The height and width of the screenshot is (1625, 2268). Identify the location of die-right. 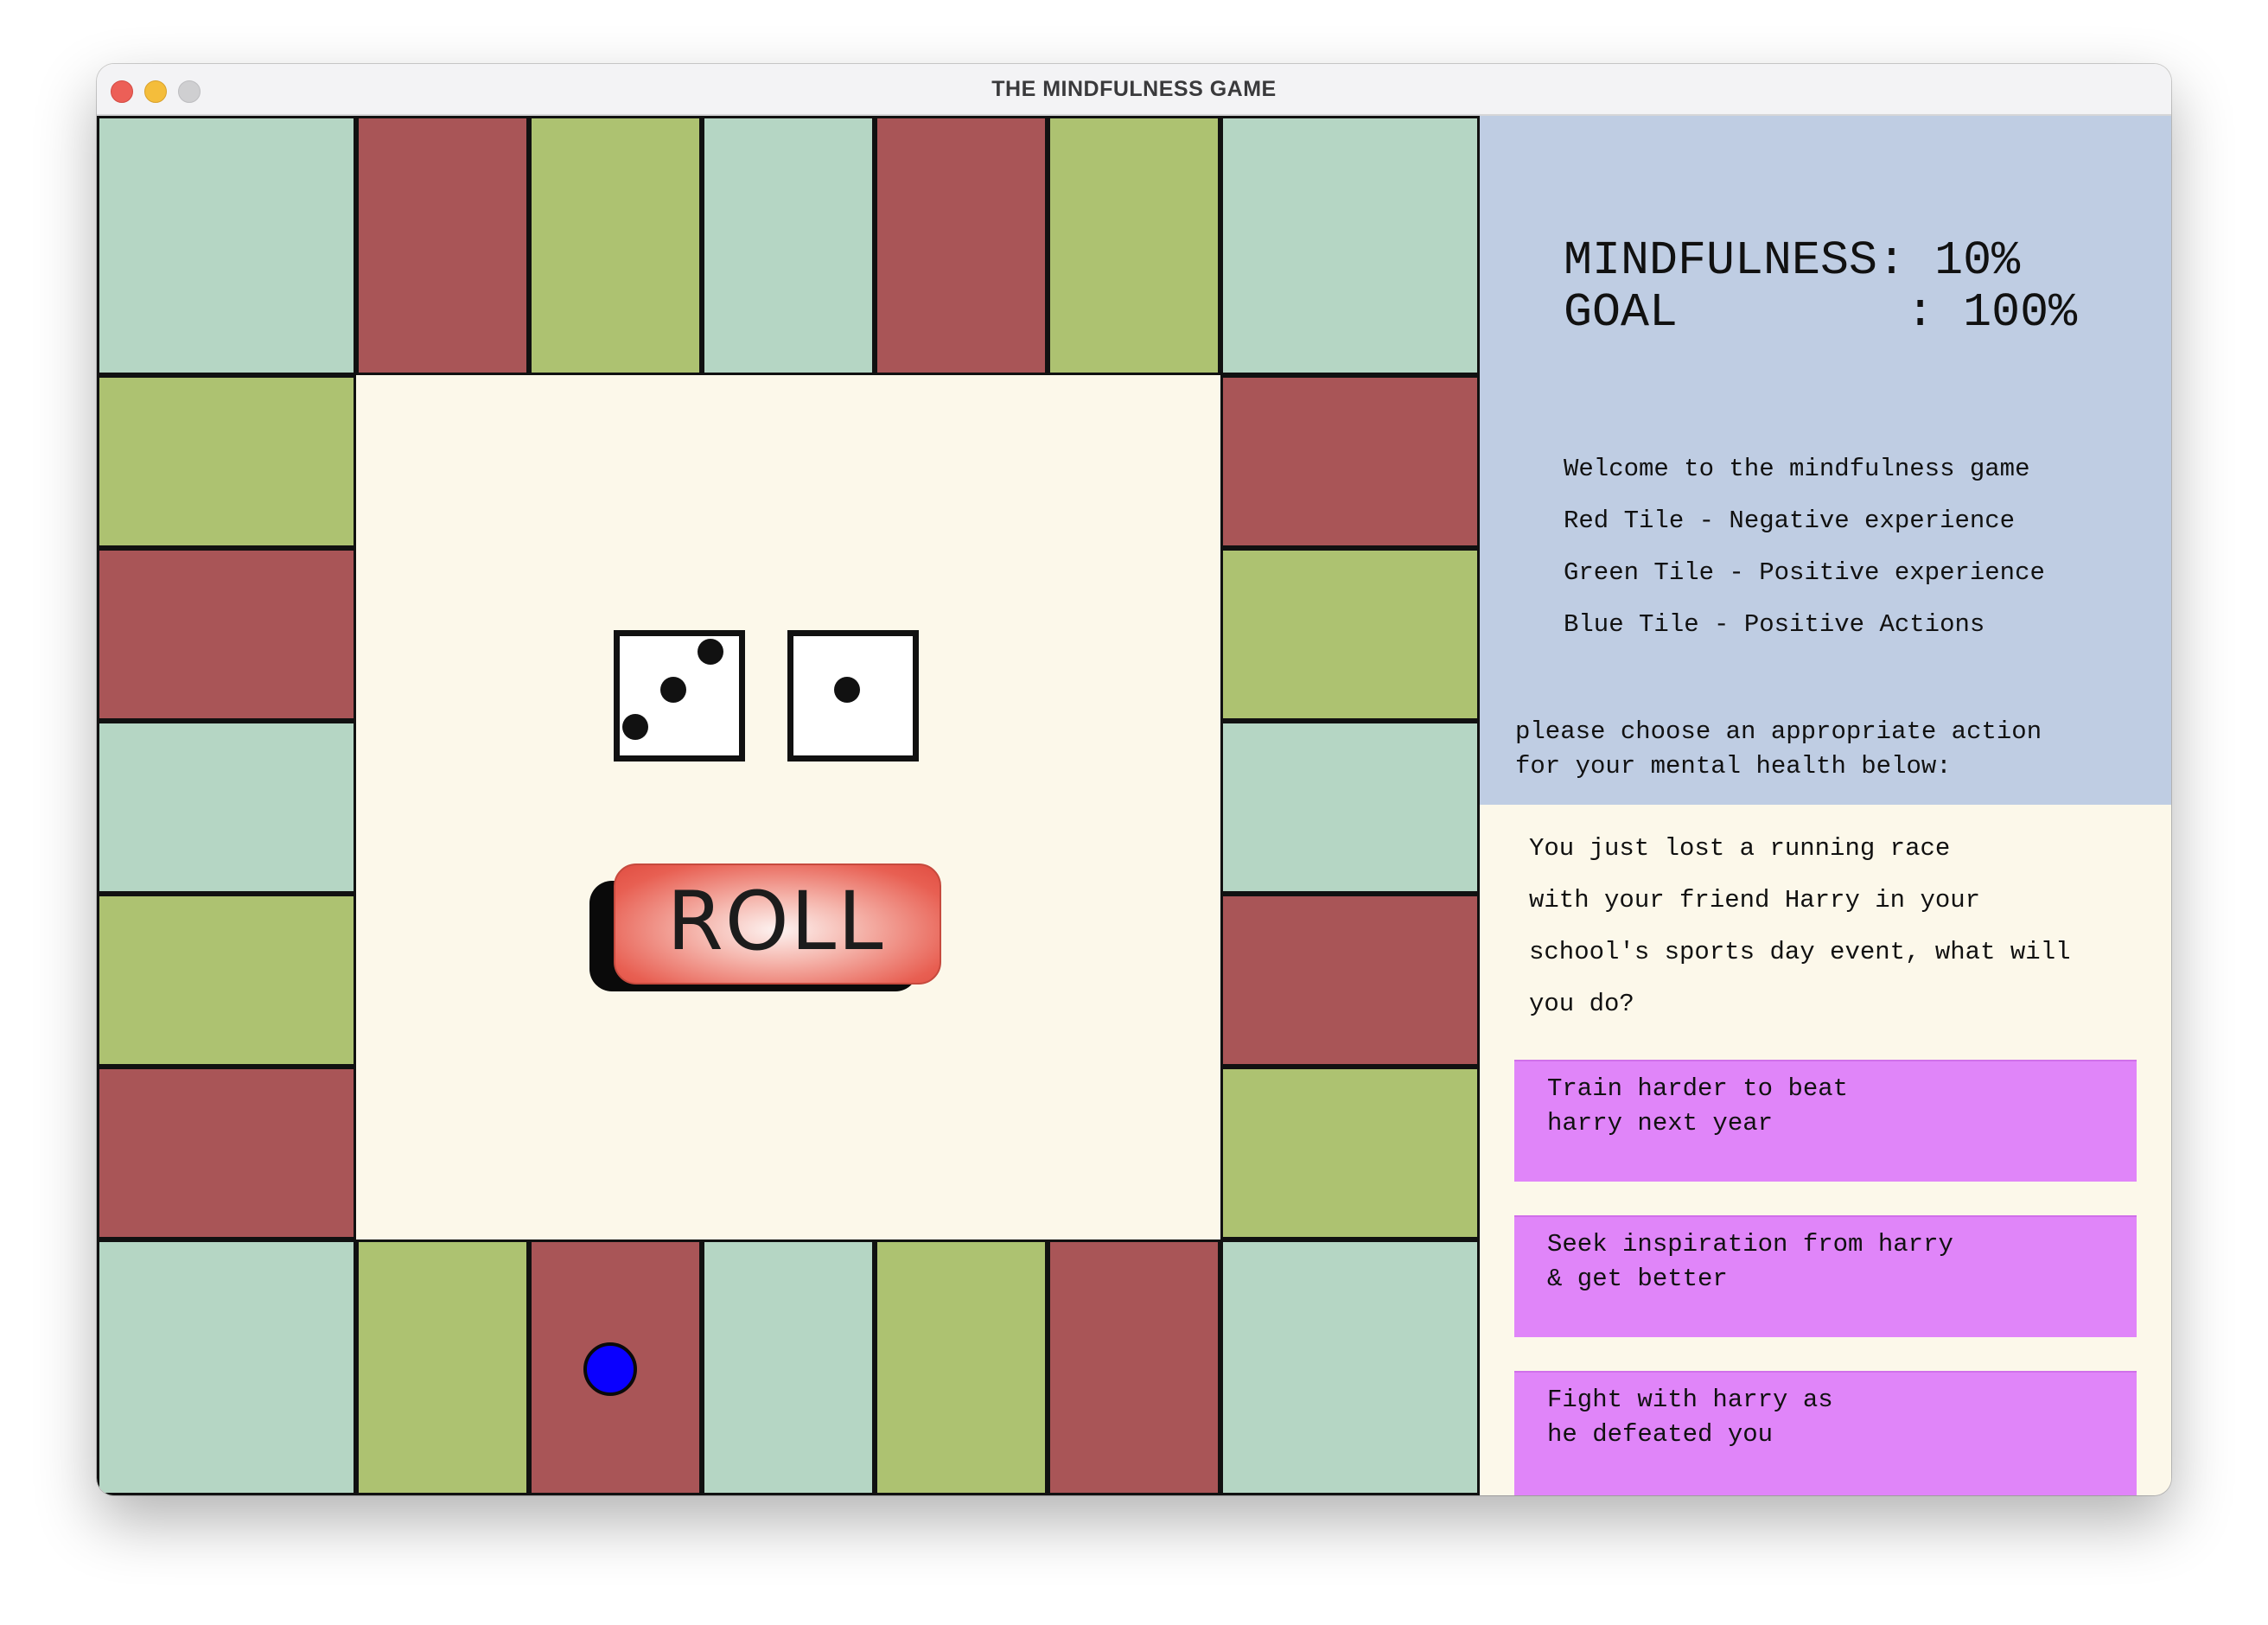
(853, 696).